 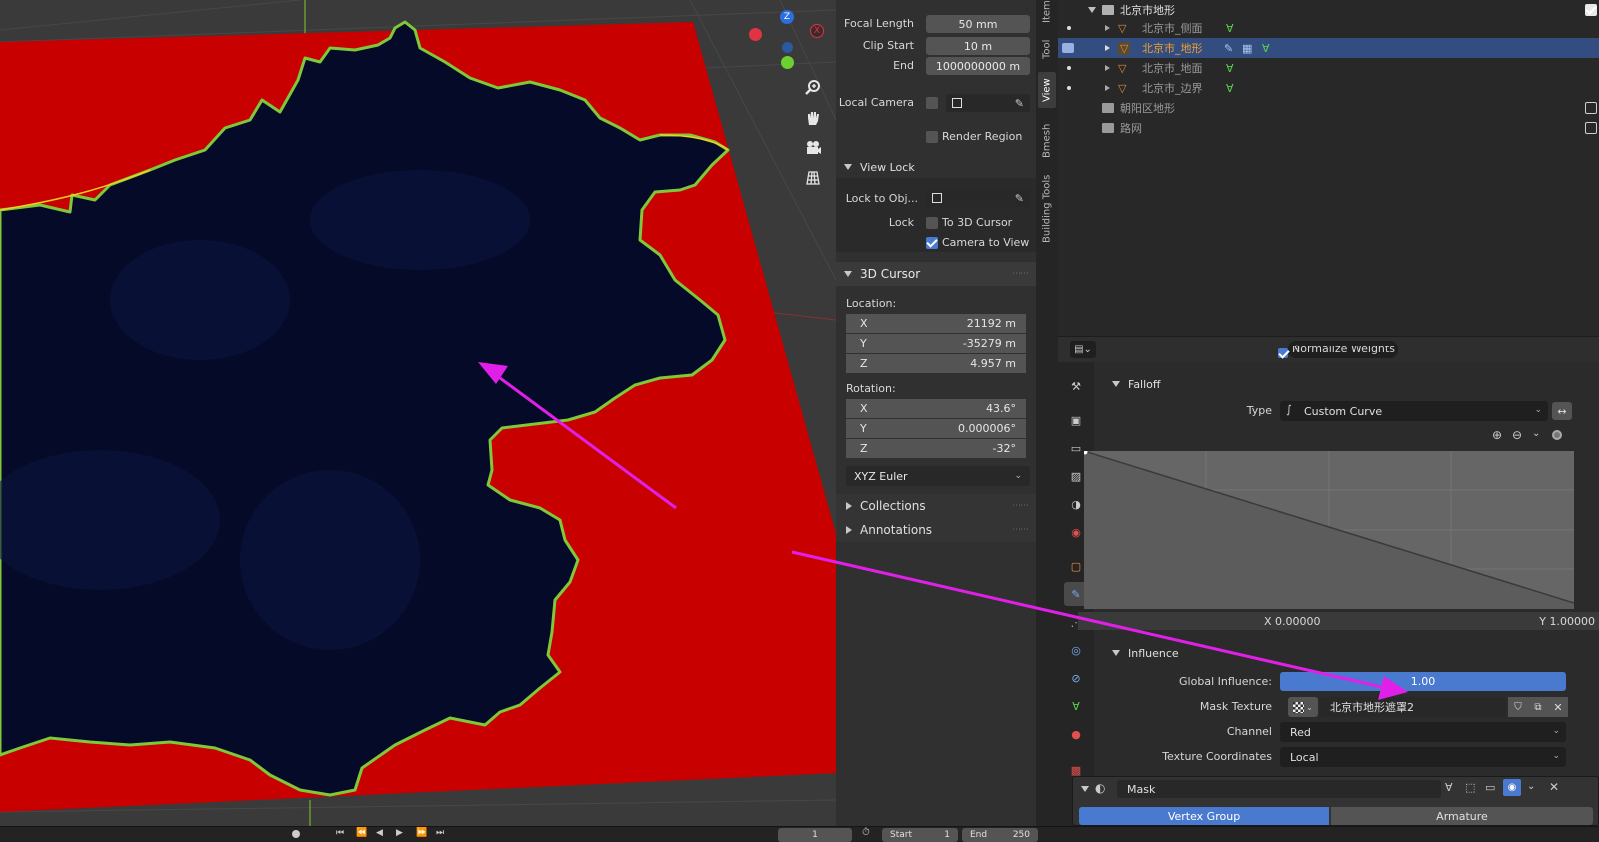 What do you see at coordinates (1346, 653) in the screenshot?
I see `influence-panel-header: Influence` at bounding box center [1346, 653].